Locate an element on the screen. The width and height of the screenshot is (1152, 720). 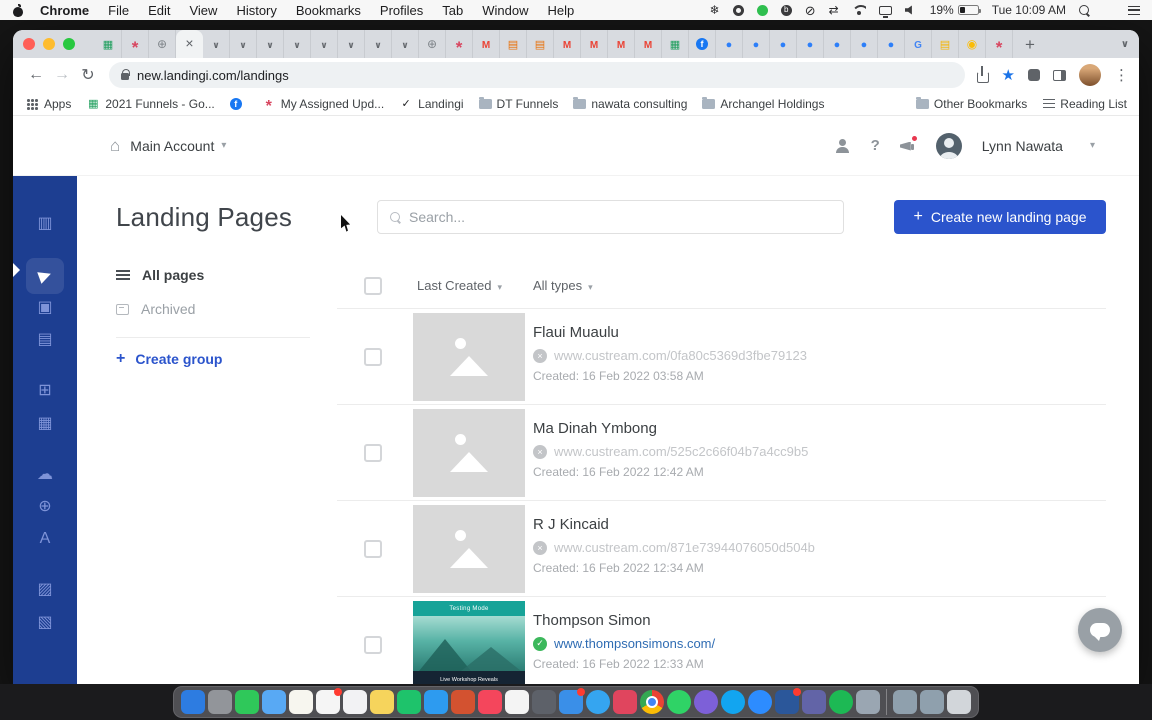
search-box is located at coordinates (610, 217).